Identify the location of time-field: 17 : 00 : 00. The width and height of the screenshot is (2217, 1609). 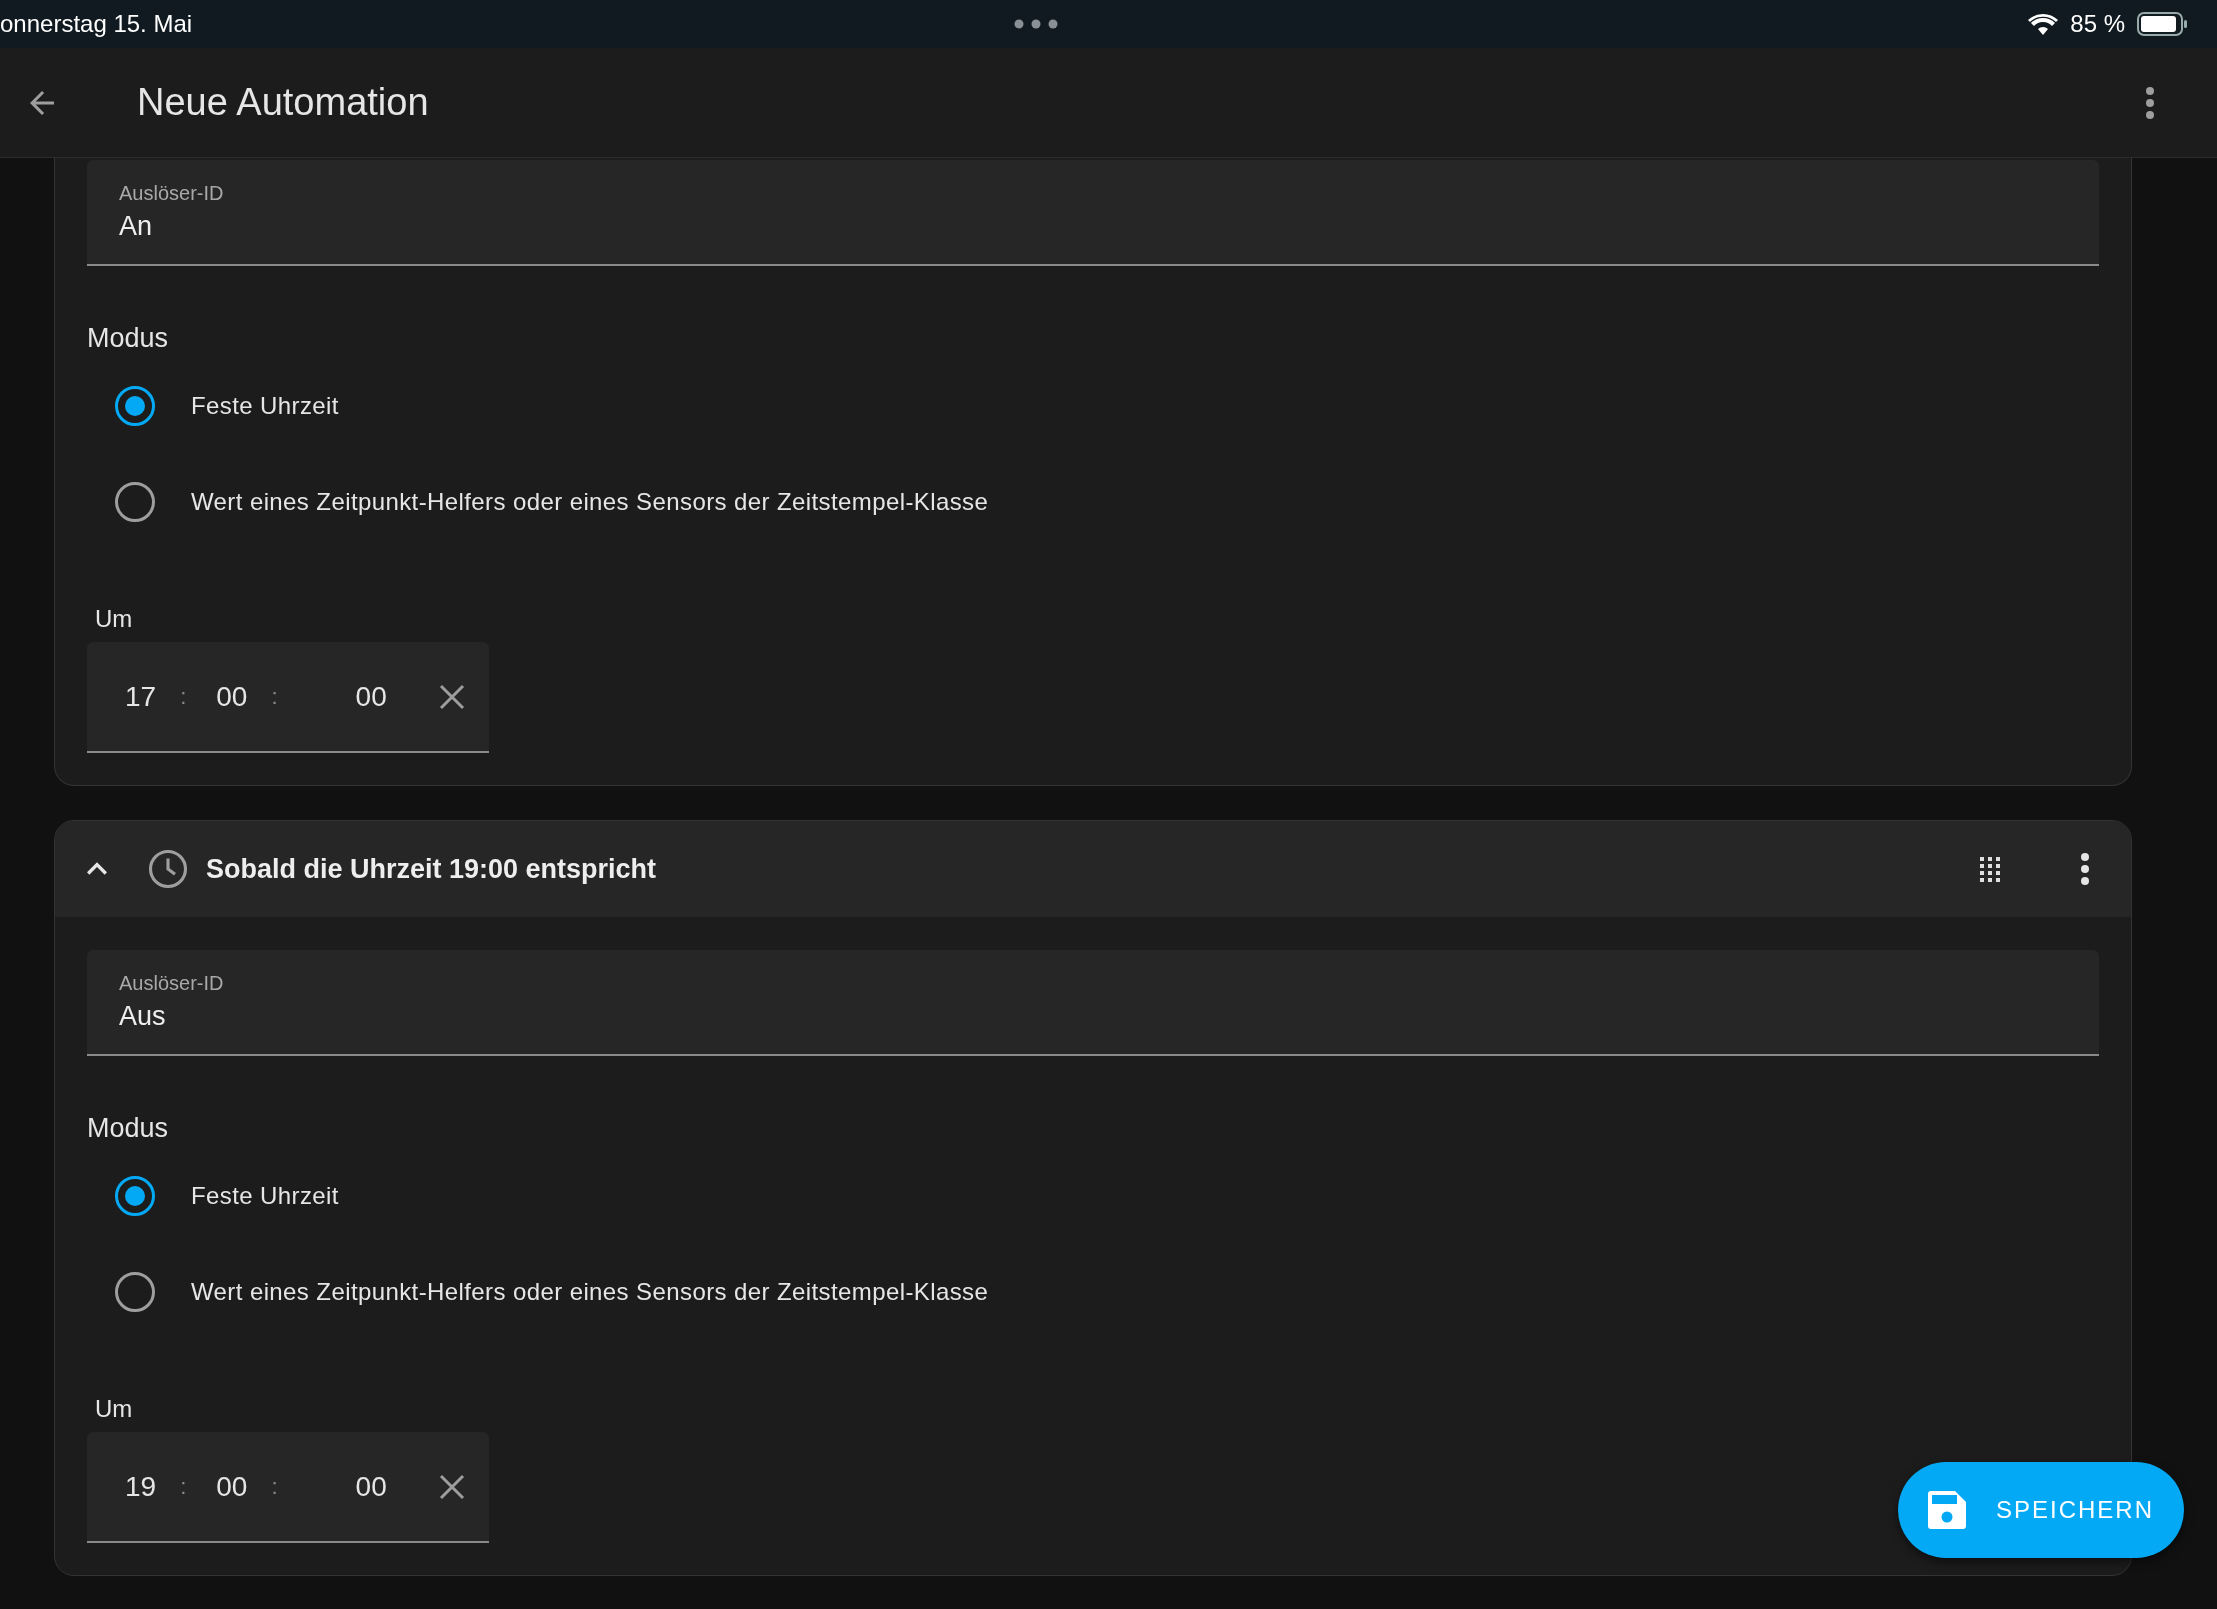
(288, 697).